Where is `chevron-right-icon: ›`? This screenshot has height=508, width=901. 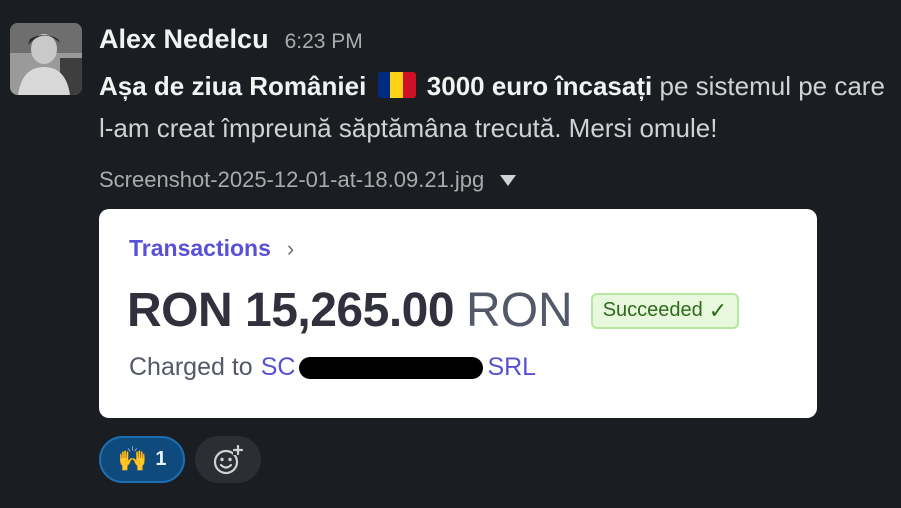
chevron-right-icon: › is located at coordinates (290, 248).